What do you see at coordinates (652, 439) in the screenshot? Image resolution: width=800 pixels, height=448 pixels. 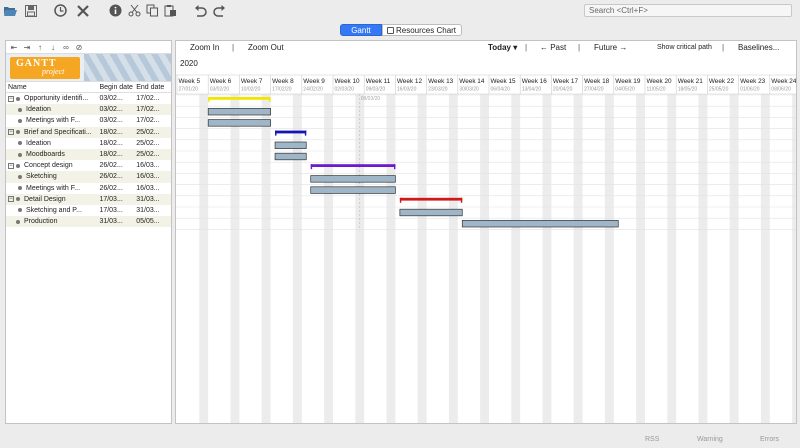 I see `rss-link: RSS` at bounding box center [652, 439].